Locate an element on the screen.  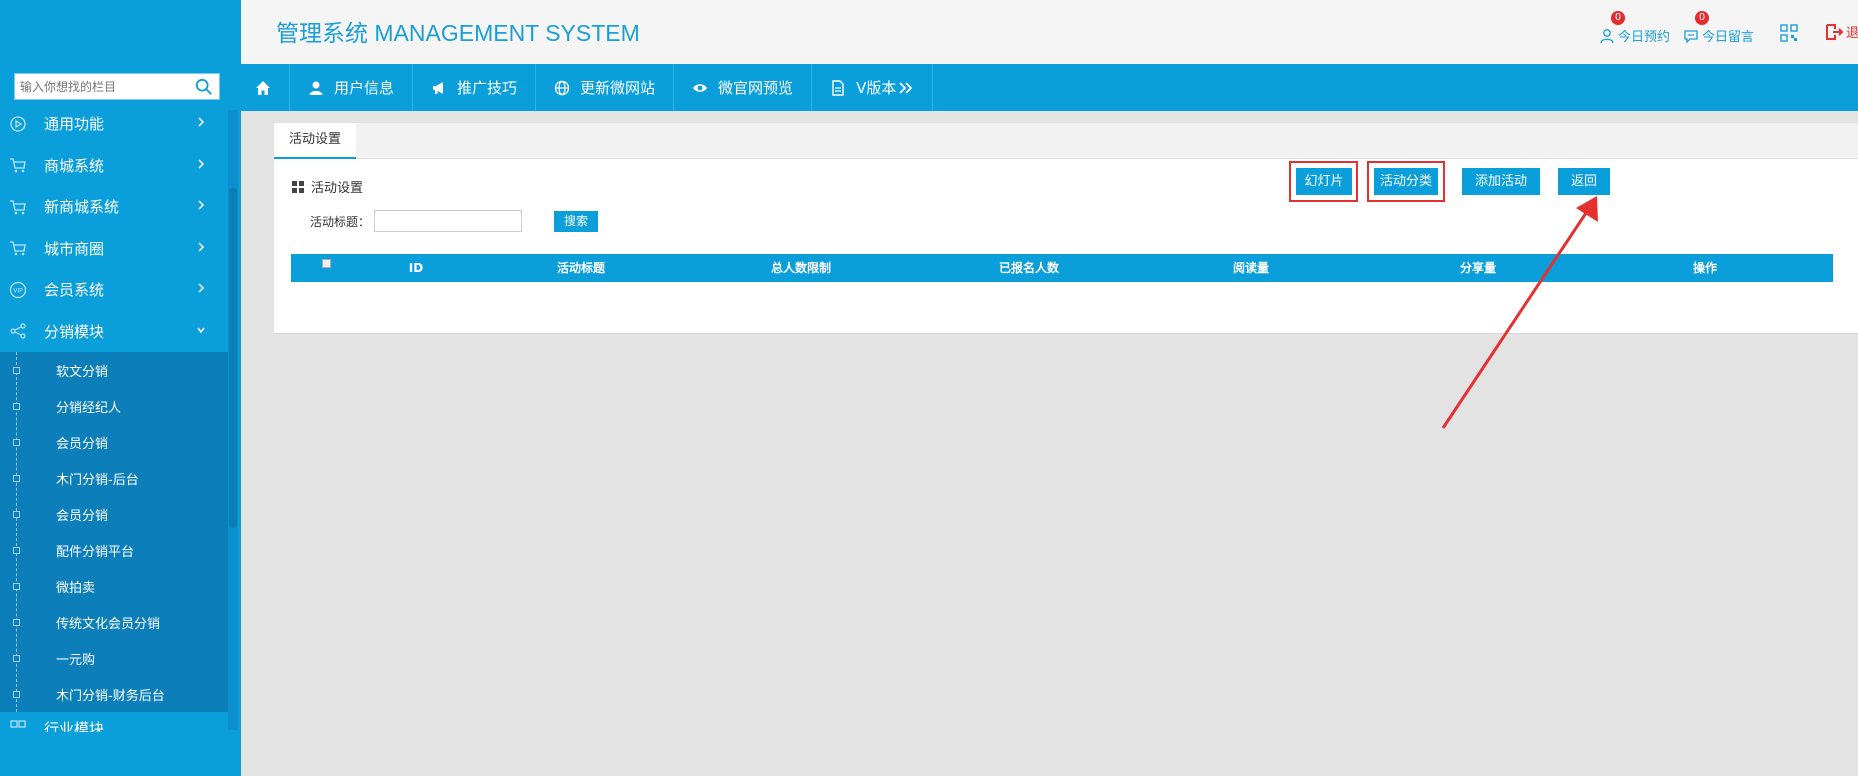
column-header-views: 阅读量 is located at coordinates (1250, 268).